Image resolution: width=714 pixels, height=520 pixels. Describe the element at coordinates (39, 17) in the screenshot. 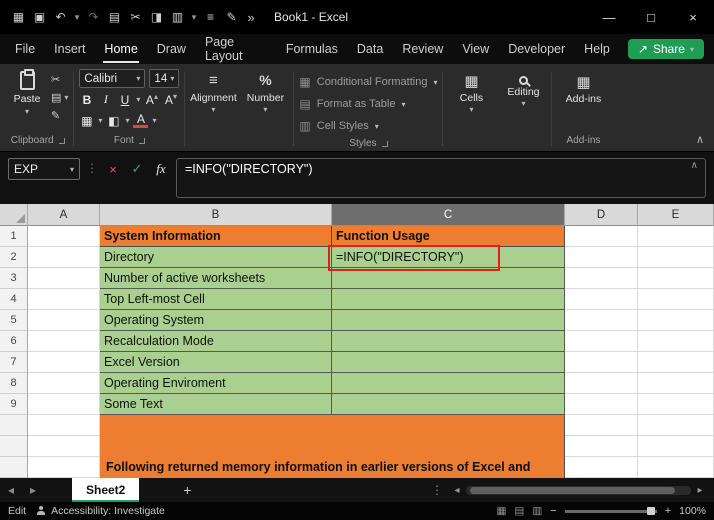

I see `save-icon: ▣` at that location.